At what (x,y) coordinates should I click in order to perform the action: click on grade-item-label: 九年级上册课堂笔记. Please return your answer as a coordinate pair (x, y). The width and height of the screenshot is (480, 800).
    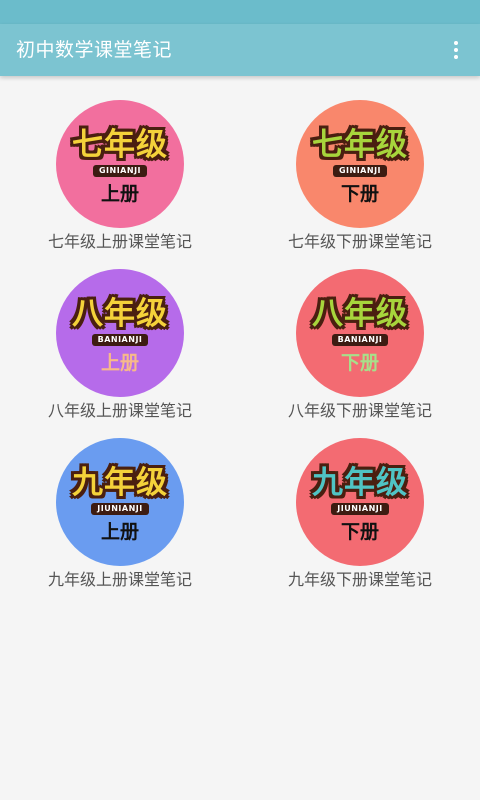
    Looking at the image, I should click on (119, 579).